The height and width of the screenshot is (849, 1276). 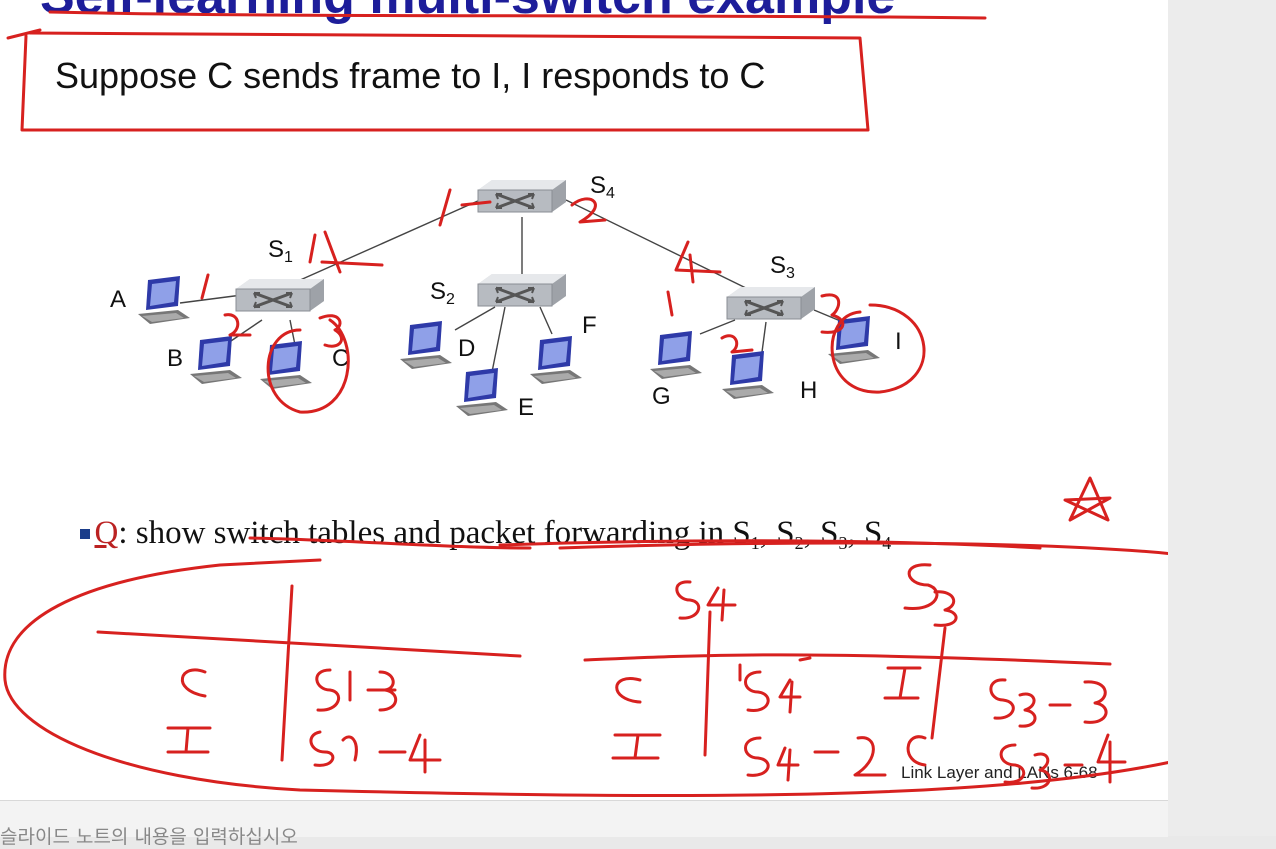 What do you see at coordinates (1087, 499) in the screenshot?
I see `star-ink` at bounding box center [1087, 499].